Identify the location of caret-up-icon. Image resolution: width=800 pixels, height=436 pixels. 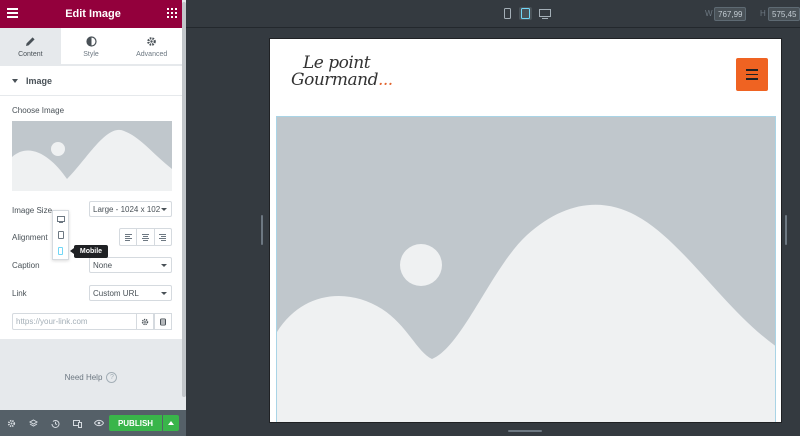
(171, 423).